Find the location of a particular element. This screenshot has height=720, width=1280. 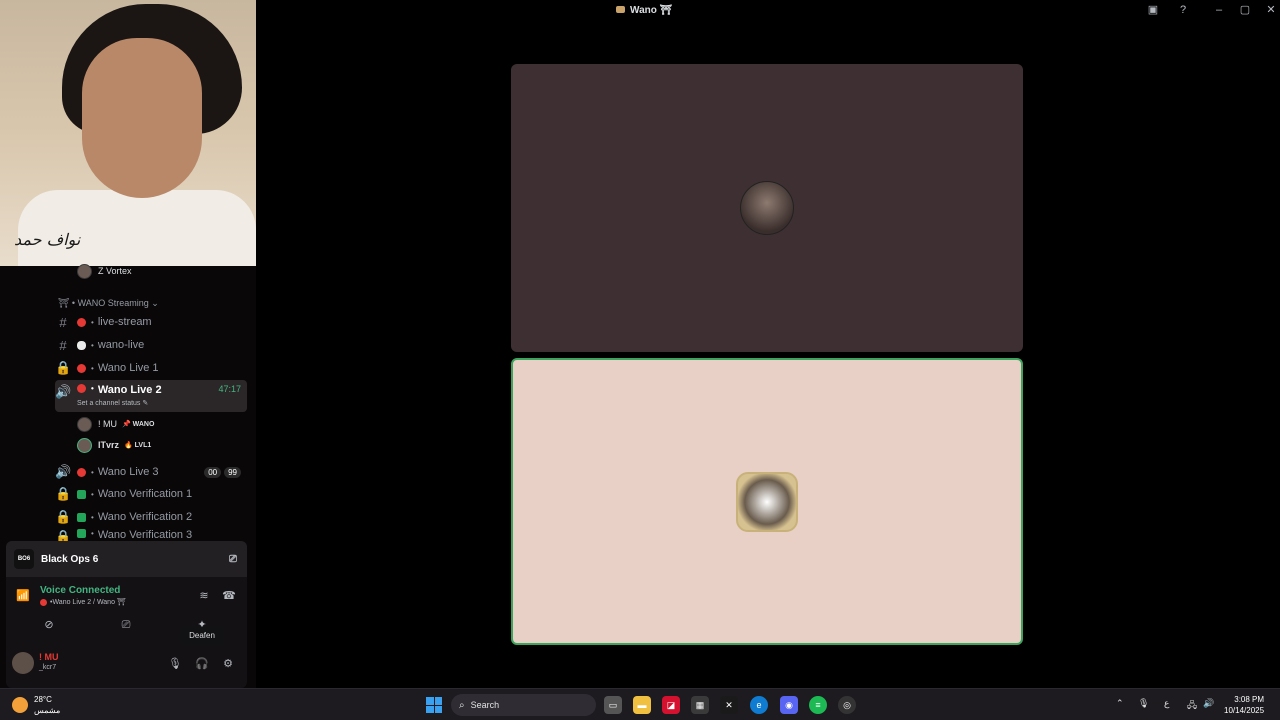

channel-timer: 47:17 is located at coordinates (229, 389).